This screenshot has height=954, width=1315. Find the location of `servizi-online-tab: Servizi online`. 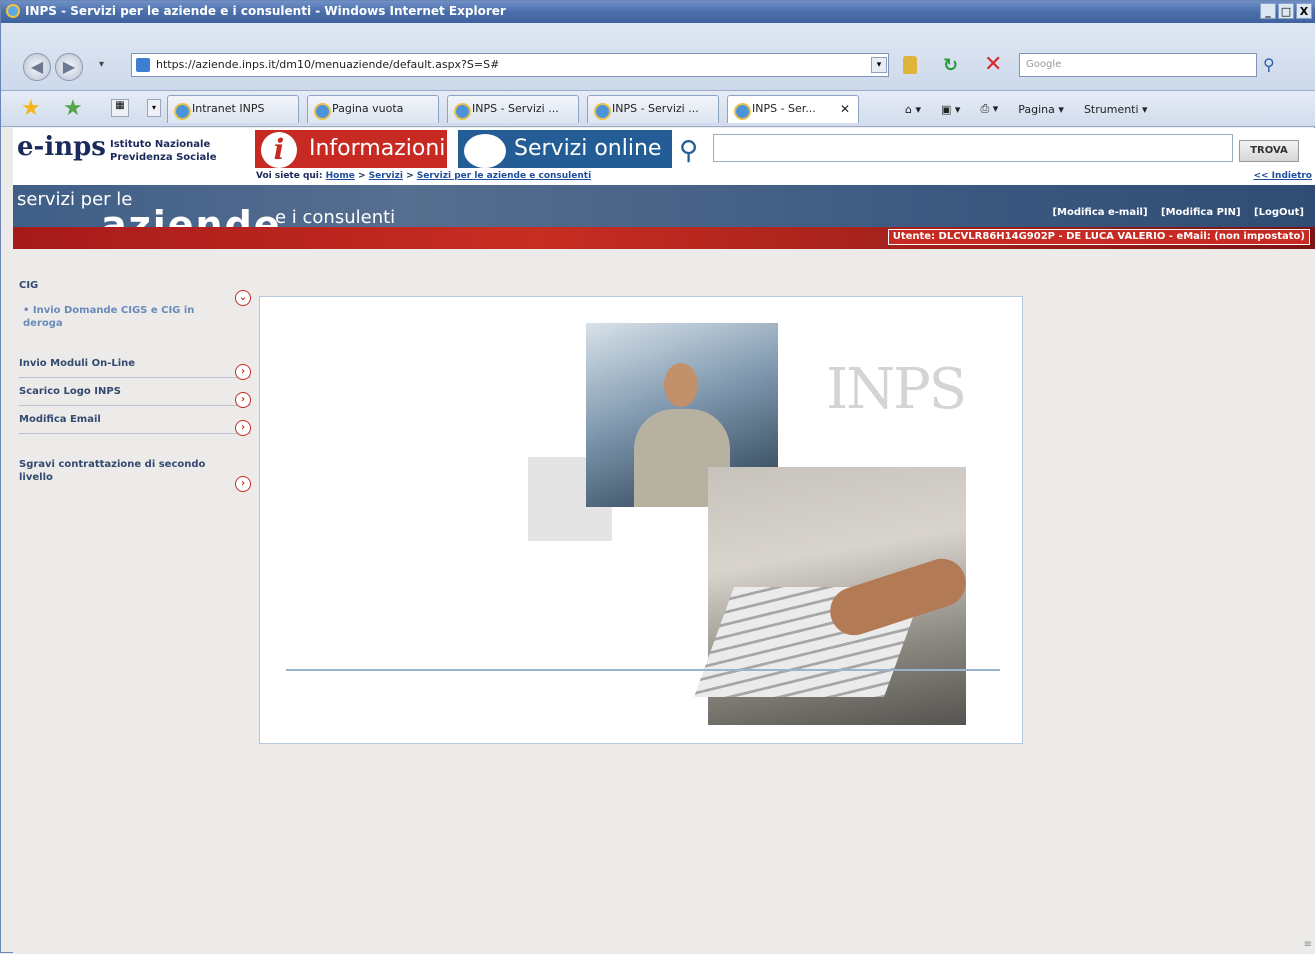

servizi-online-tab: Servizi online is located at coordinates (565, 149).